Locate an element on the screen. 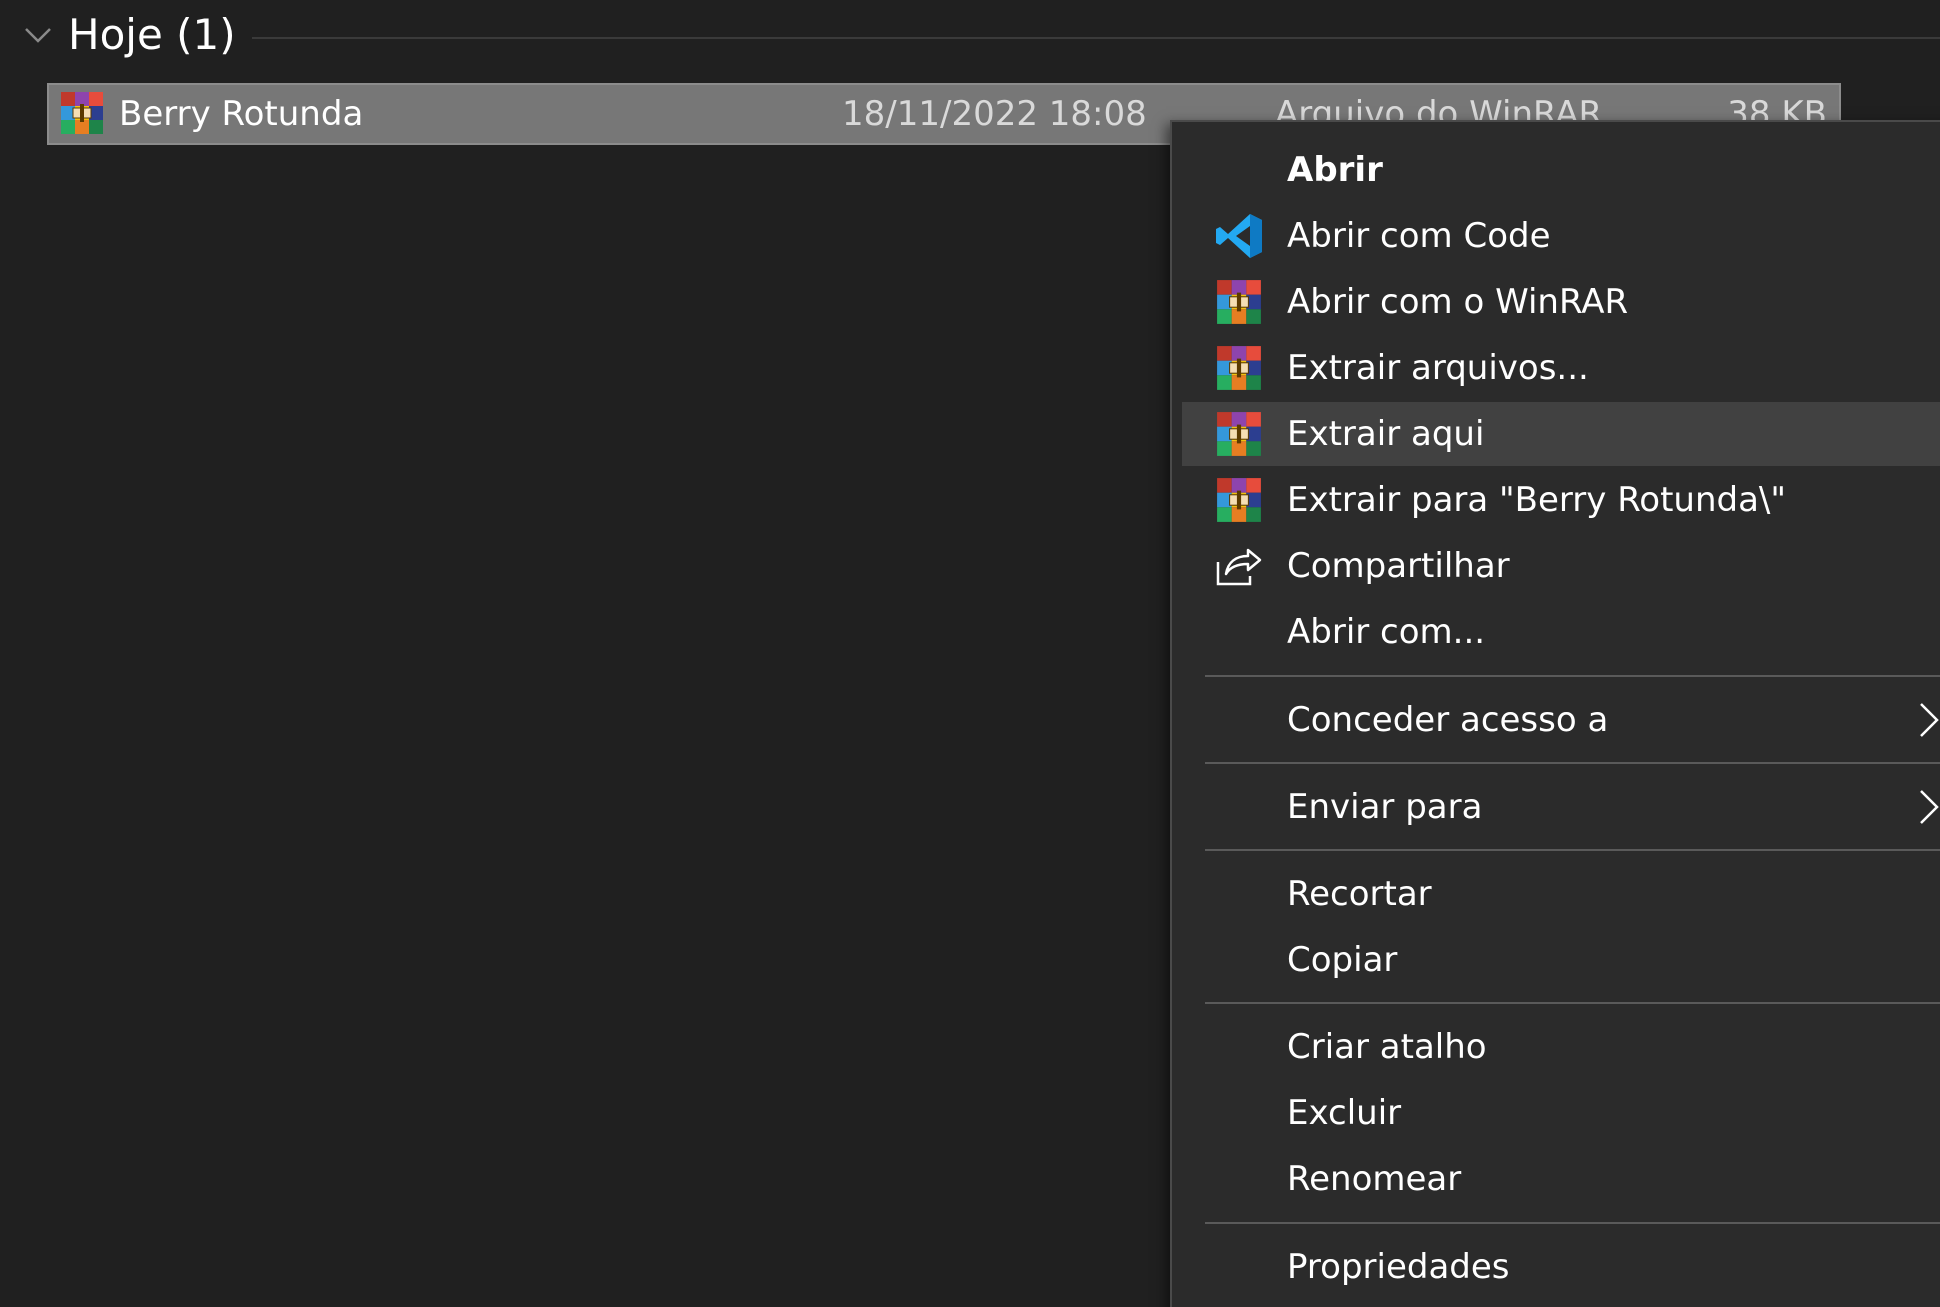 The width and height of the screenshot is (1940, 1307). menu-item-label: Recortar is located at coordinates (1359, 894).